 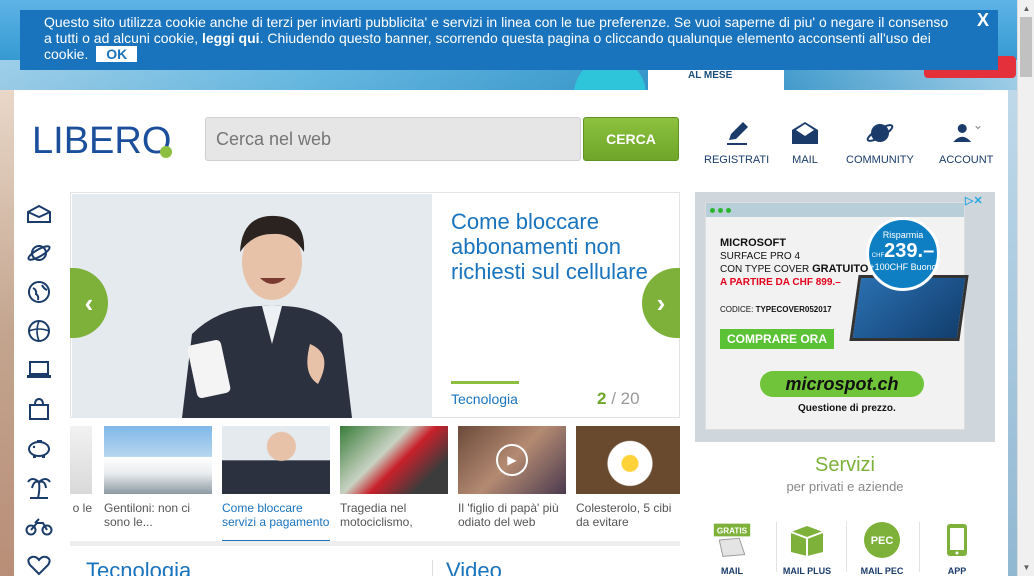 What do you see at coordinates (432, 568) in the screenshot?
I see `section-divider` at bounding box center [432, 568].